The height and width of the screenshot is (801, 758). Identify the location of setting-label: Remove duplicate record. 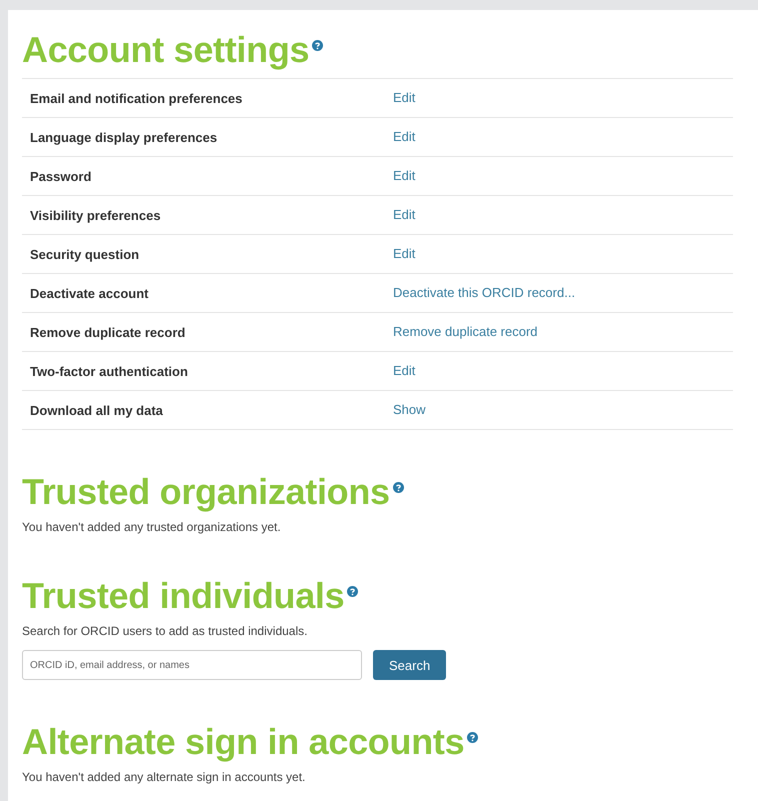
(108, 332).